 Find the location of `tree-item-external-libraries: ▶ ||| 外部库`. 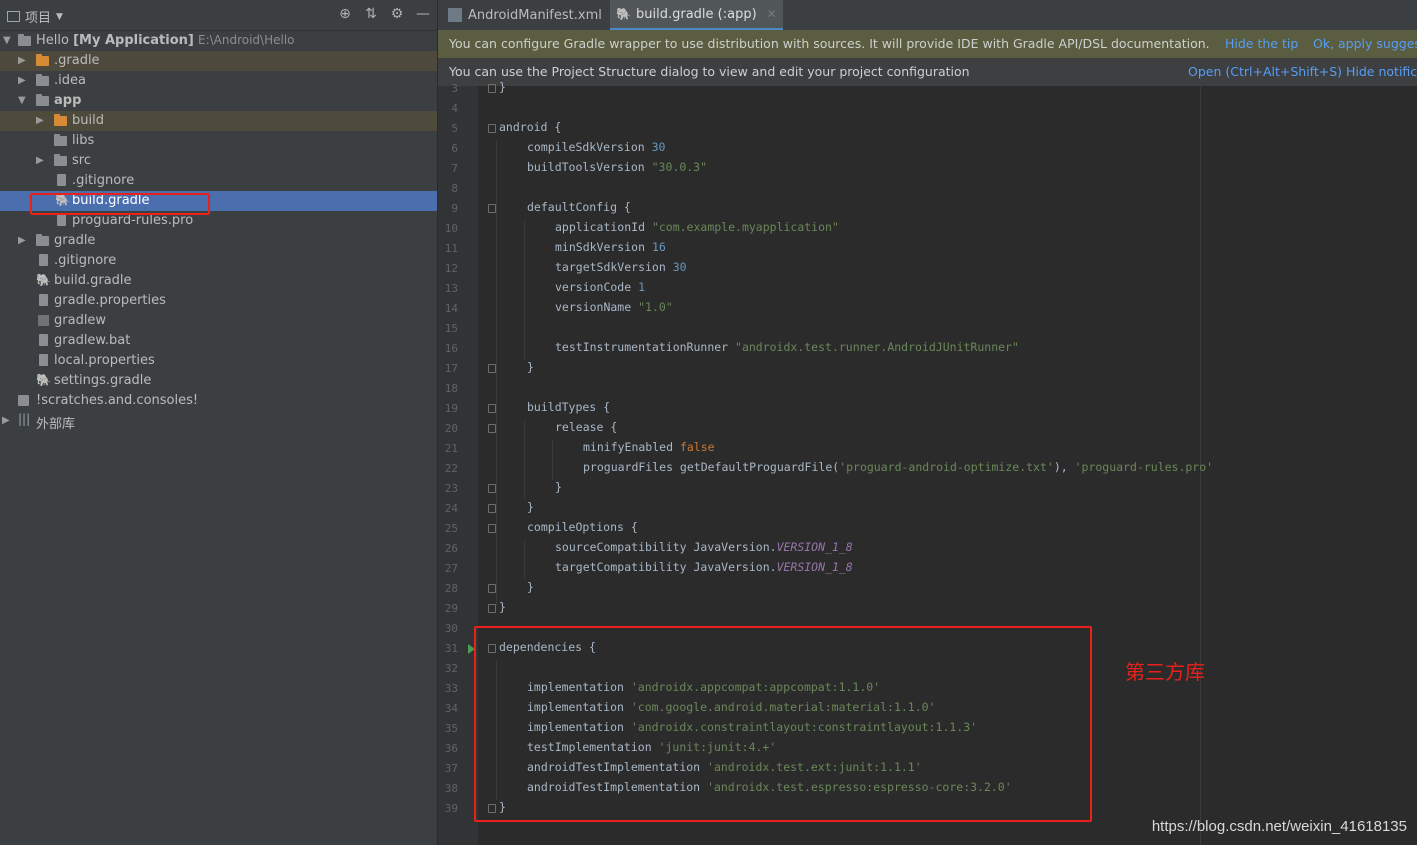

tree-item-external-libraries: ▶ ||| 外部库 is located at coordinates (218, 421).